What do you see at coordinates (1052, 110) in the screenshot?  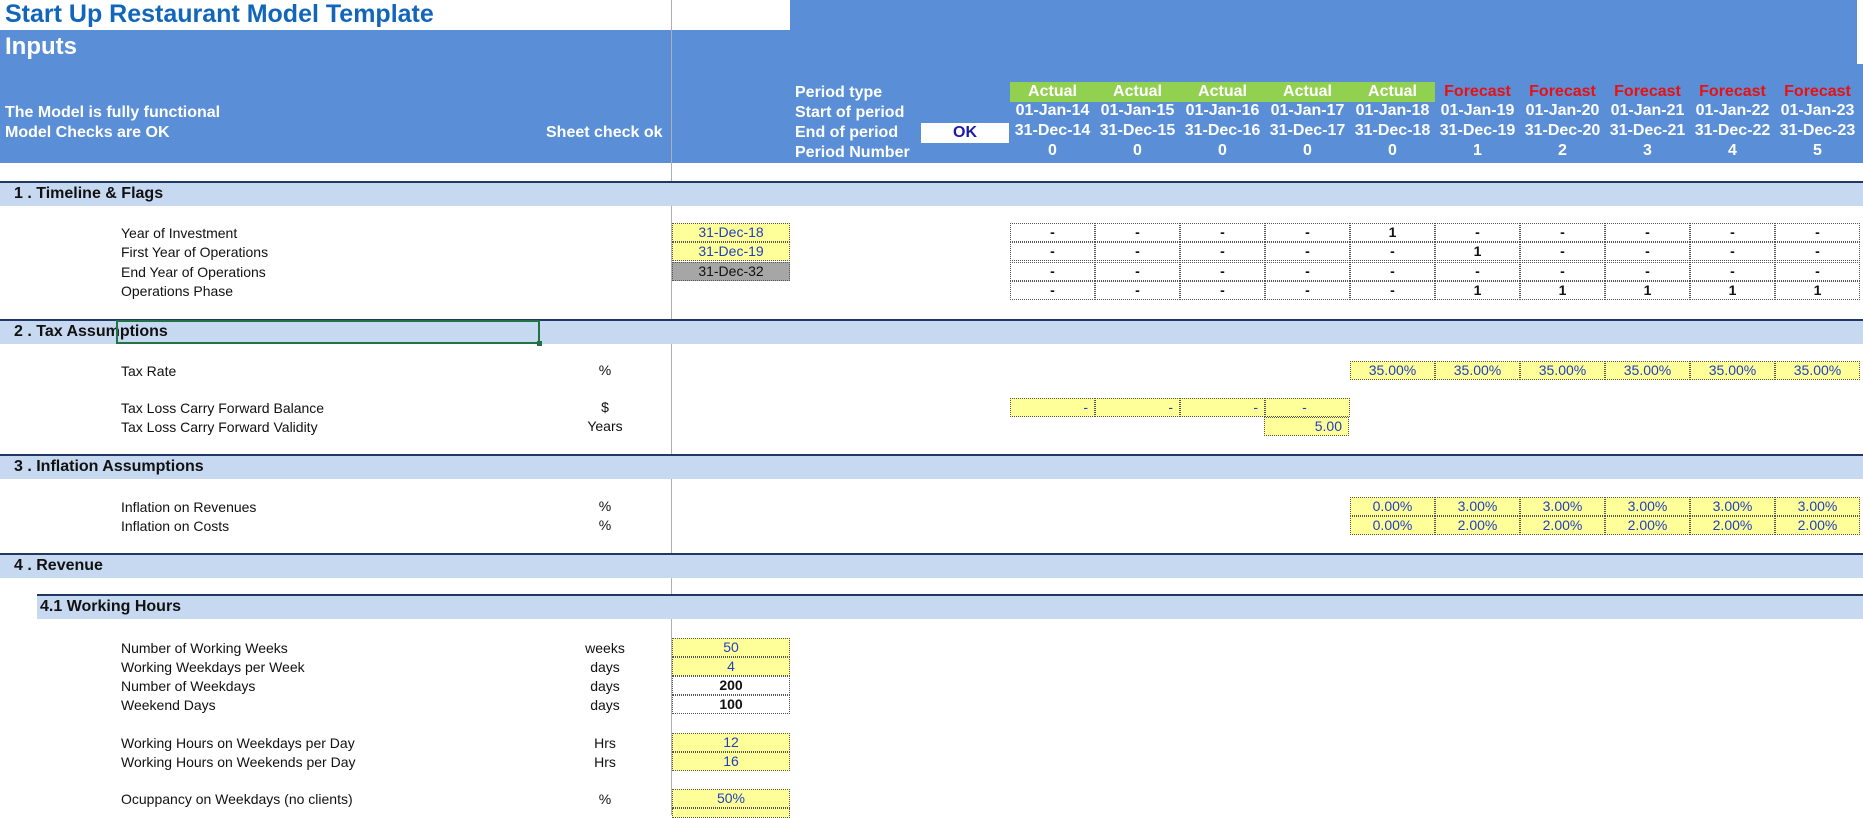 I see `period-start-cell: 01-Jan-14` at bounding box center [1052, 110].